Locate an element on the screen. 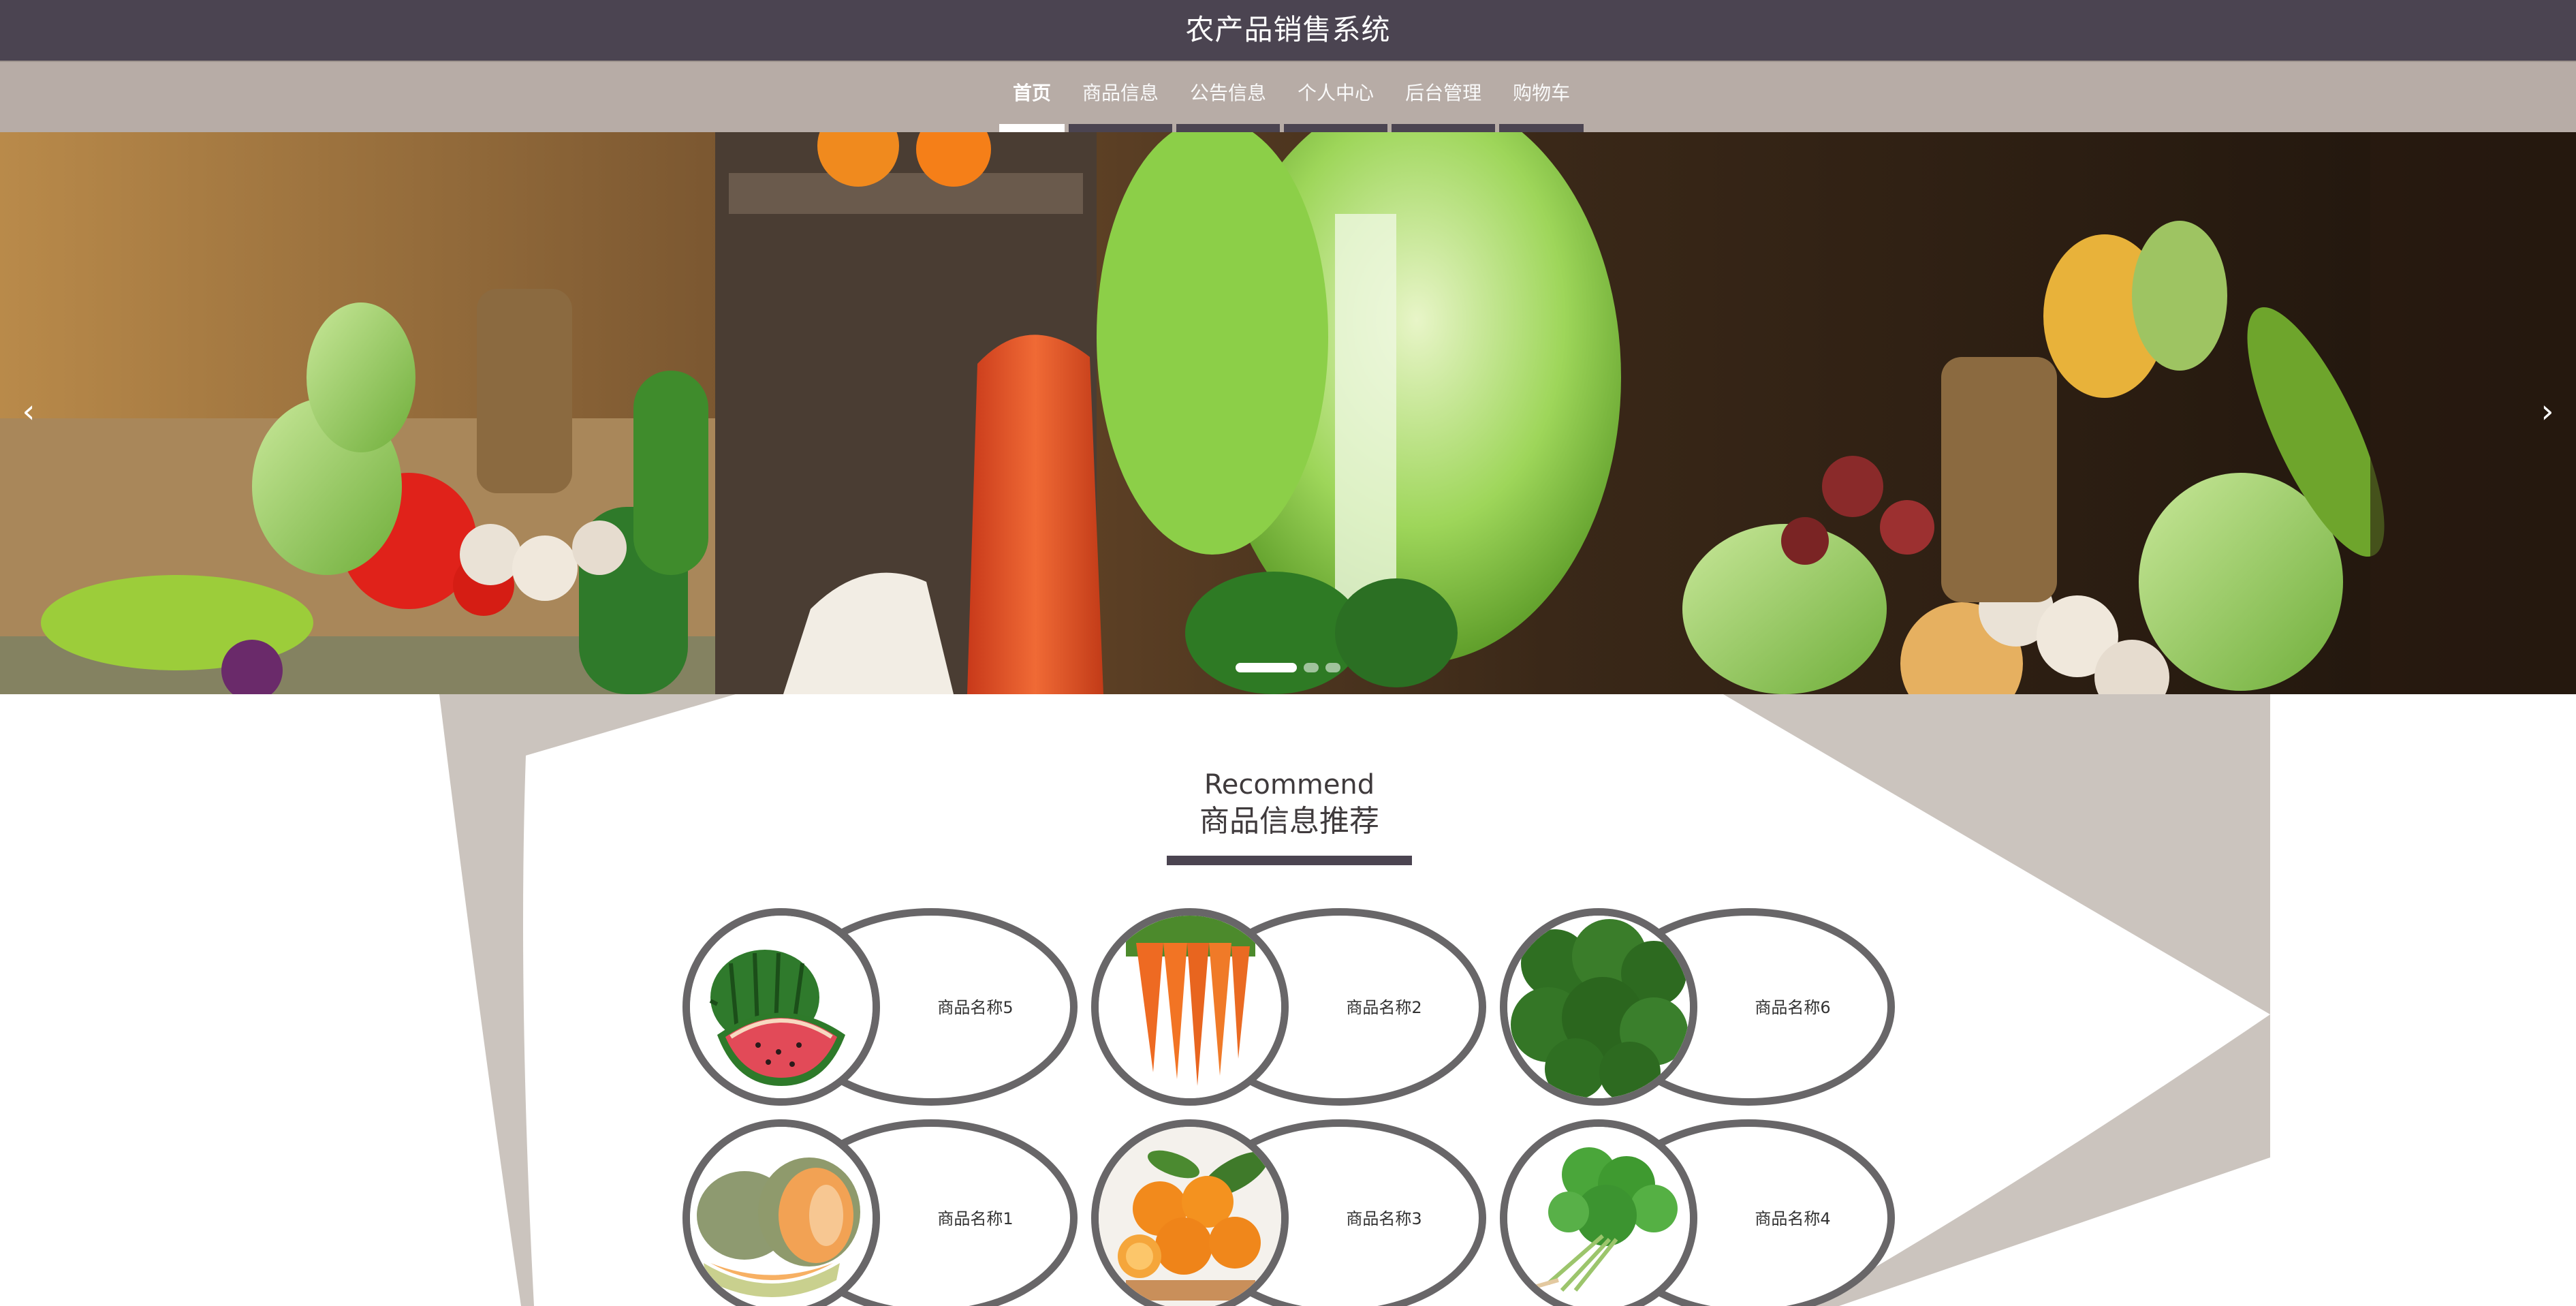 The height and width of the screenshot is (1306, 2576). carousel-indicators is located at coordinates (1288, 667).